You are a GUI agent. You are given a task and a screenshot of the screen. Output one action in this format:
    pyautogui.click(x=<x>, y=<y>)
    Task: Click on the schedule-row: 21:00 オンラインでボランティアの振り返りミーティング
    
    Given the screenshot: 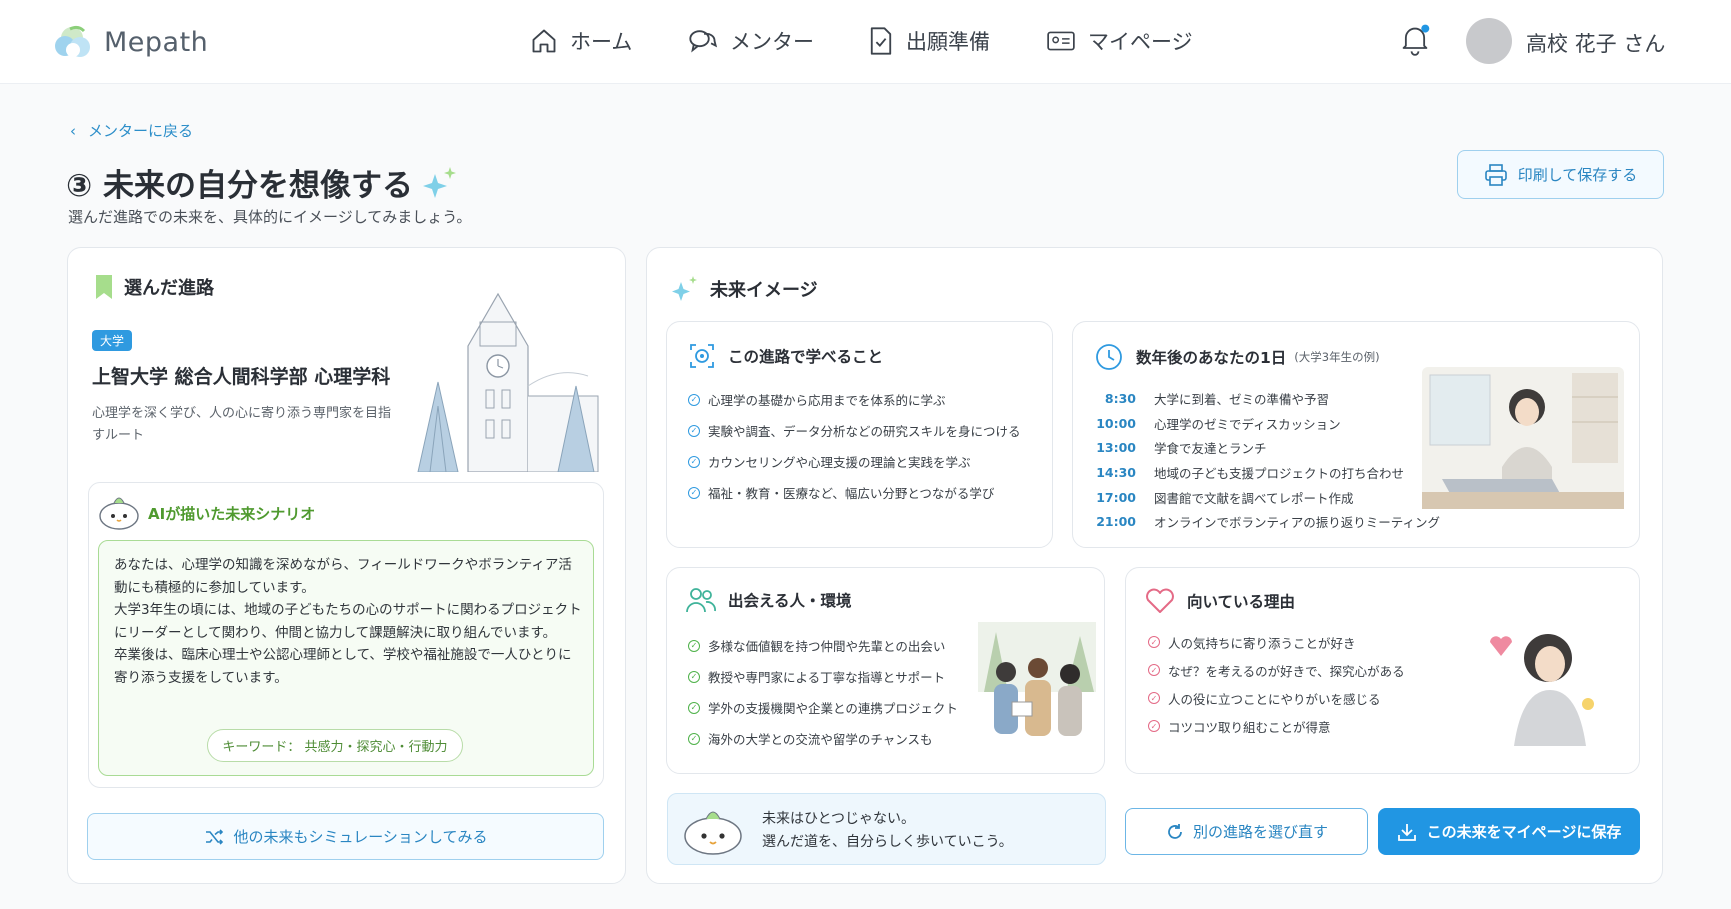 What is the action you would take?
    pyautogui.click(x=1266, y=521)
    